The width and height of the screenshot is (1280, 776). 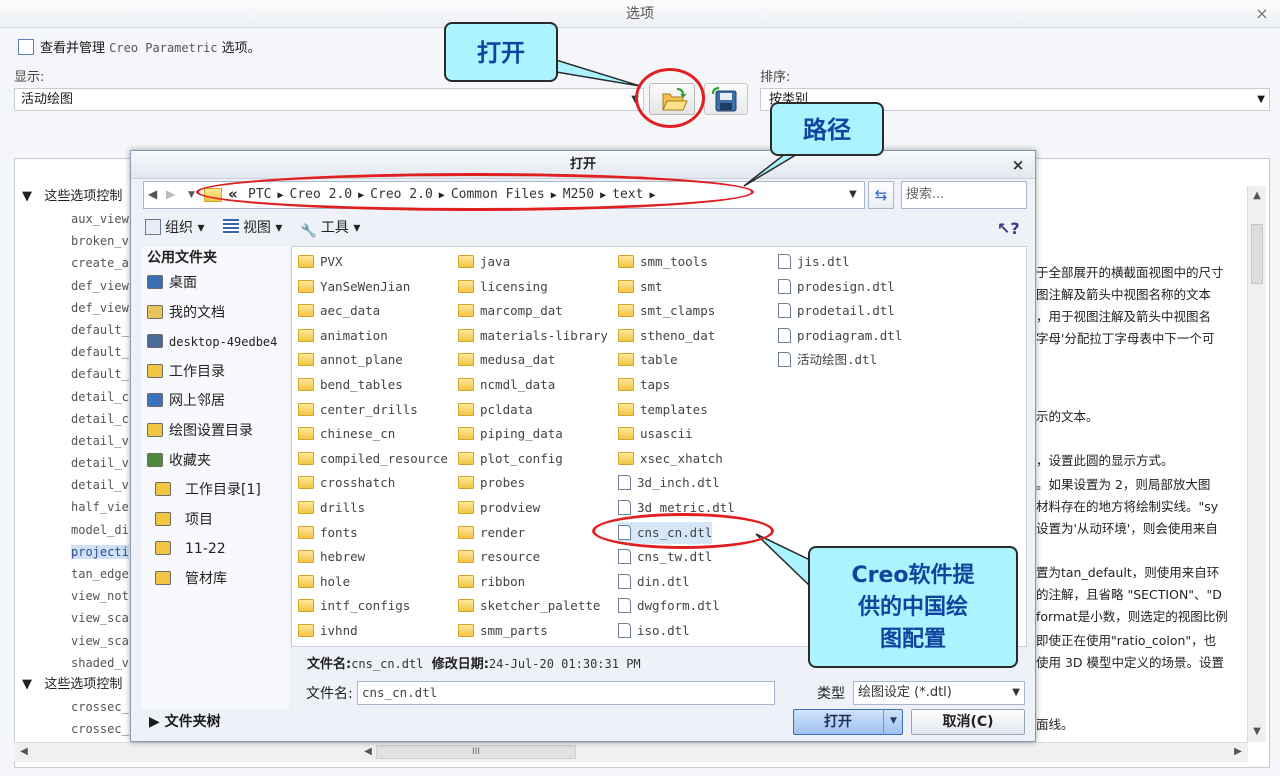 What do you see at coordinates (827, 129) in the screenshot?
I see `callout-path: 路径` at bounding box center [827, 129].